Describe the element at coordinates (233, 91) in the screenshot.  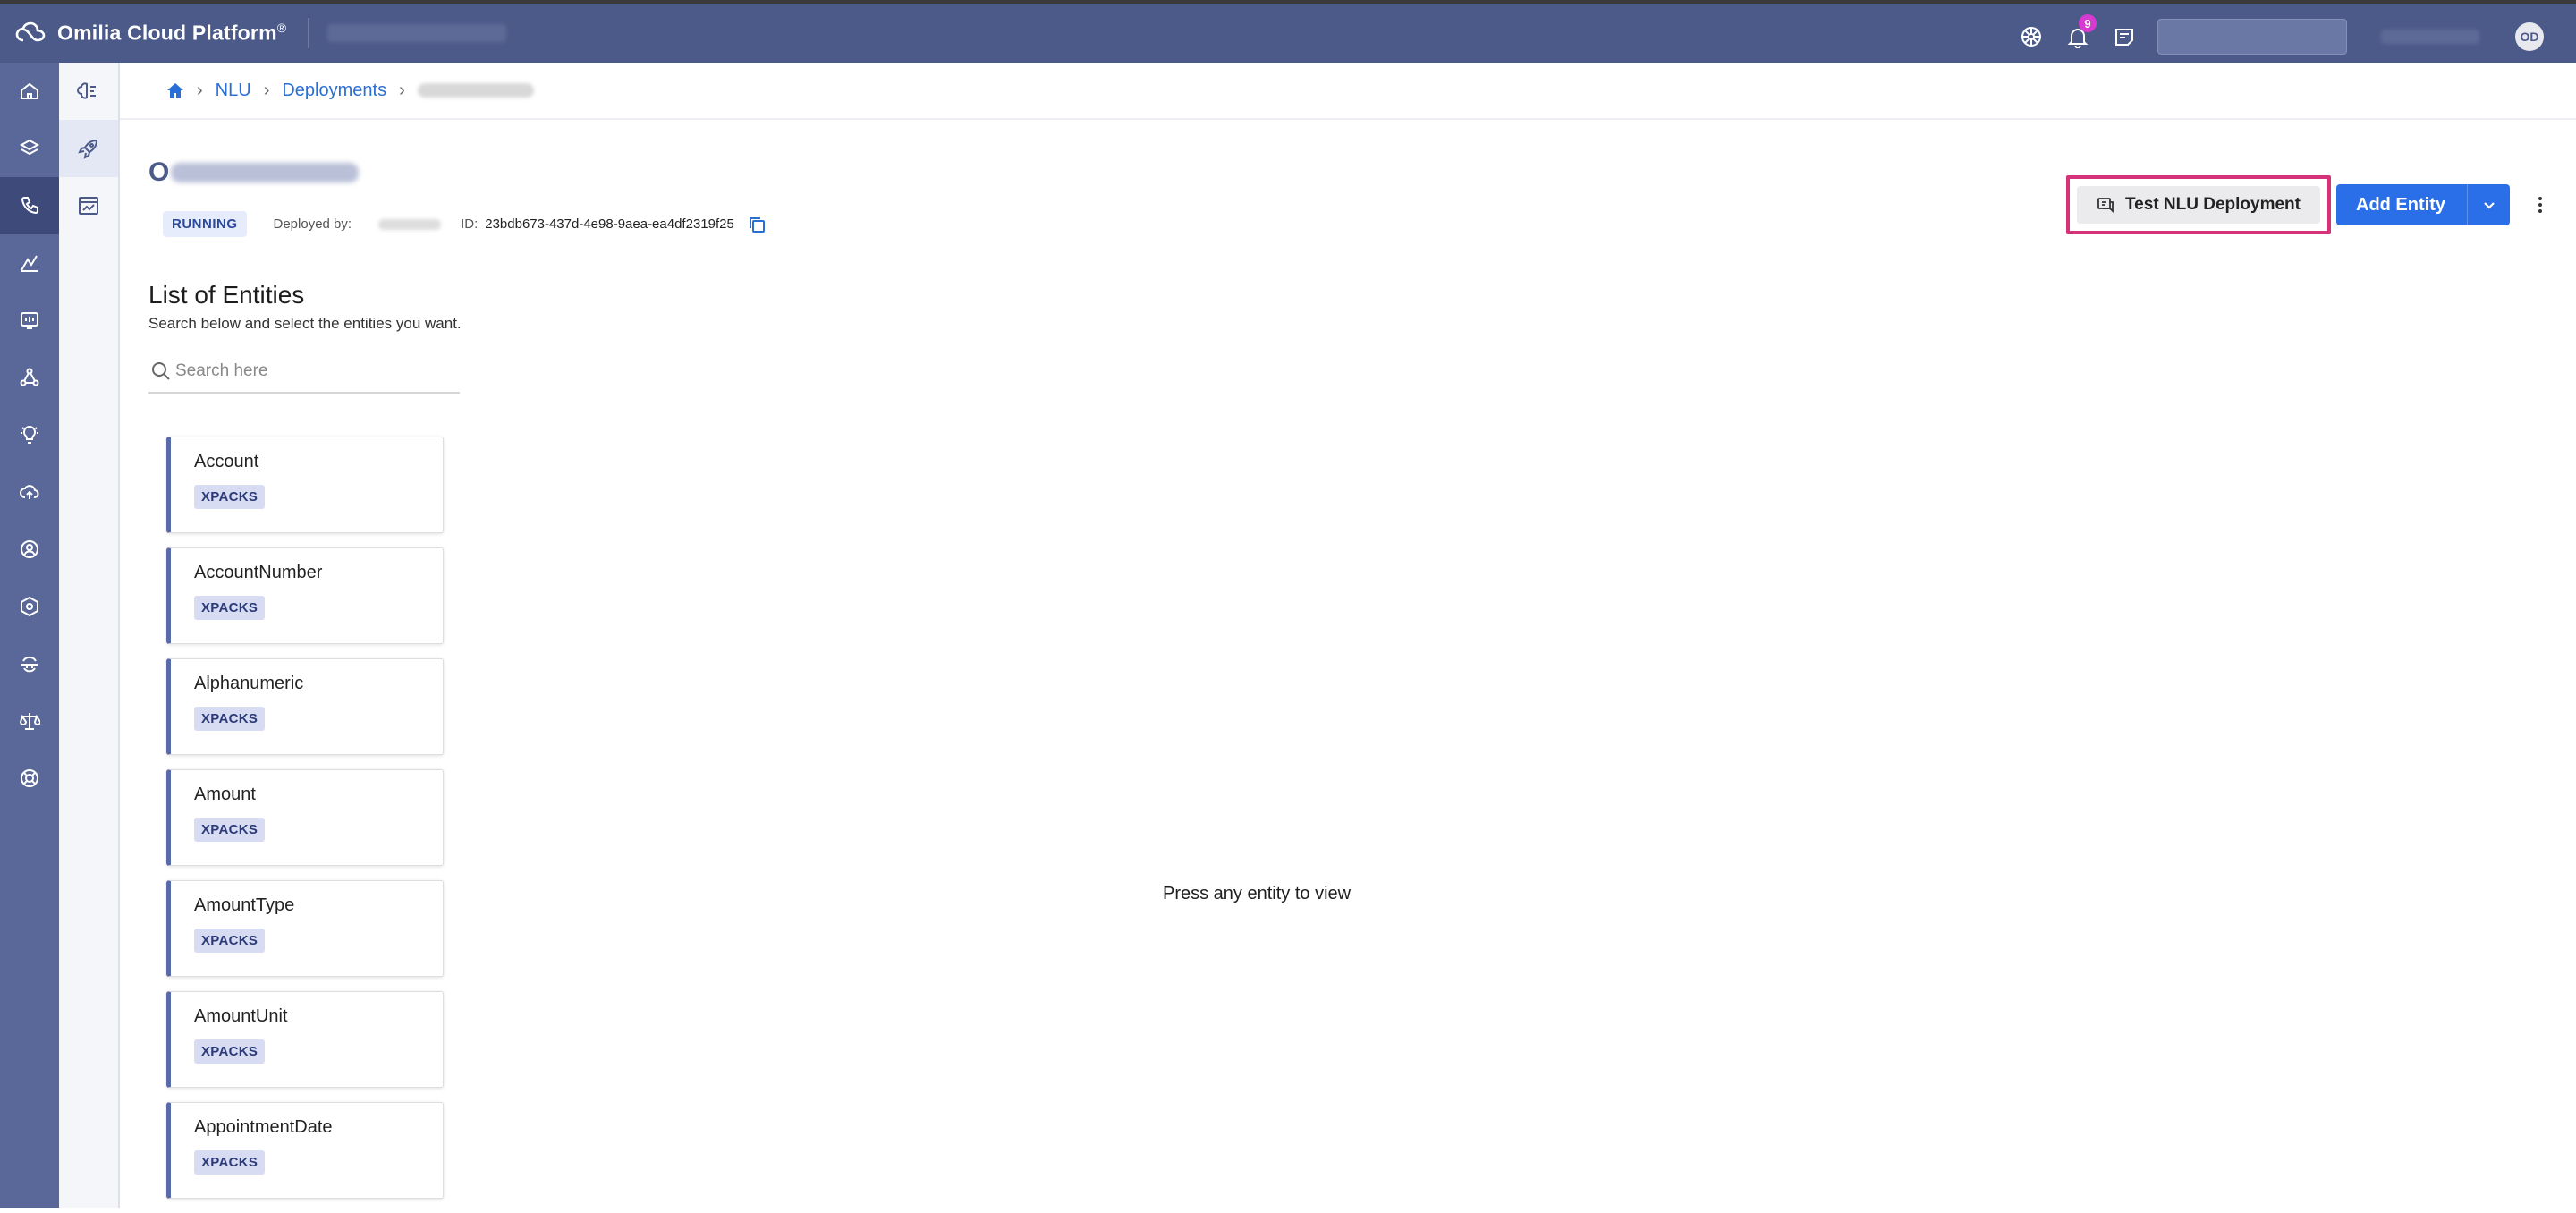
I see `breadcrumb-nlu: NLU` at that location.